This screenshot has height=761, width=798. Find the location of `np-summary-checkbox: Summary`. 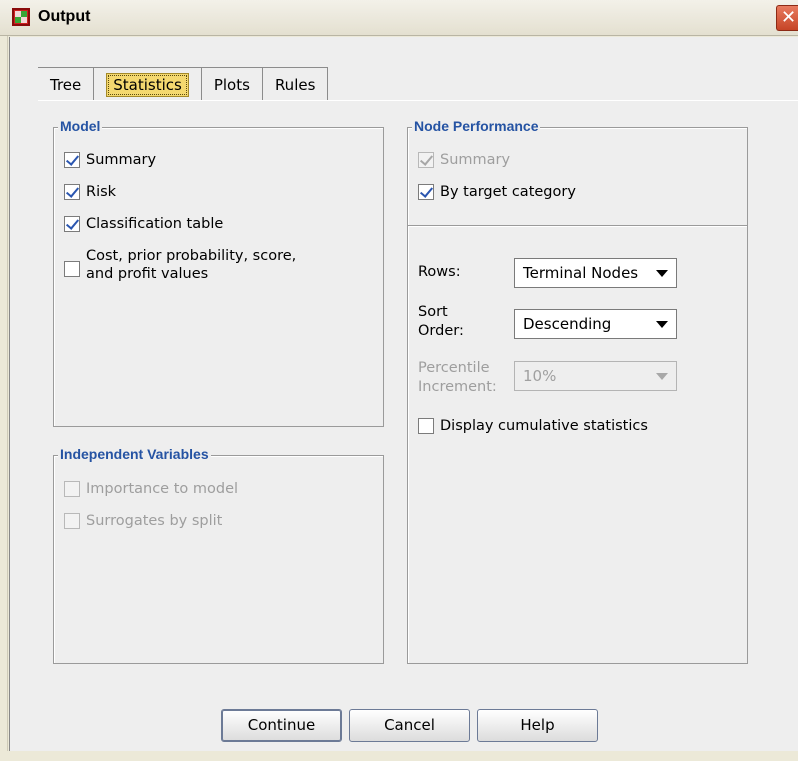

np-summary-checkbox: Summary is located at coordinates (464, 160).